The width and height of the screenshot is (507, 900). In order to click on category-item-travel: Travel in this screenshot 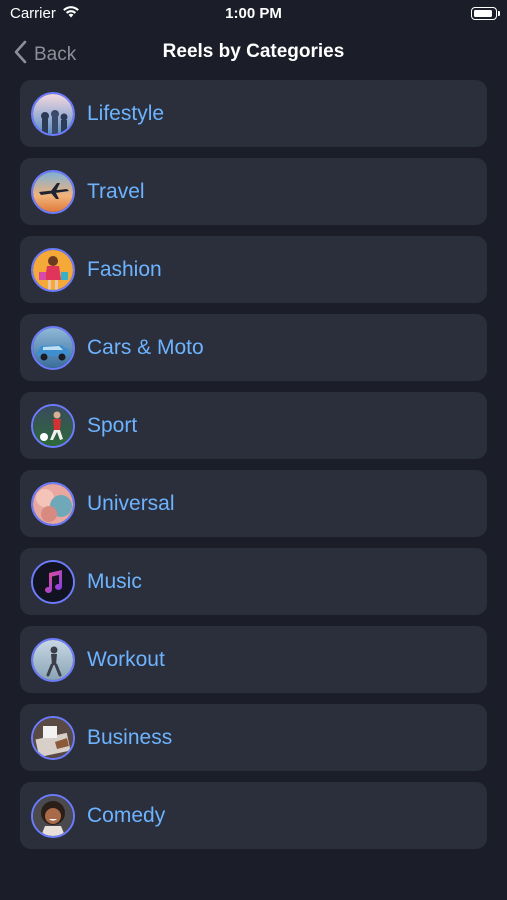, I will do `click(253, 191)`.